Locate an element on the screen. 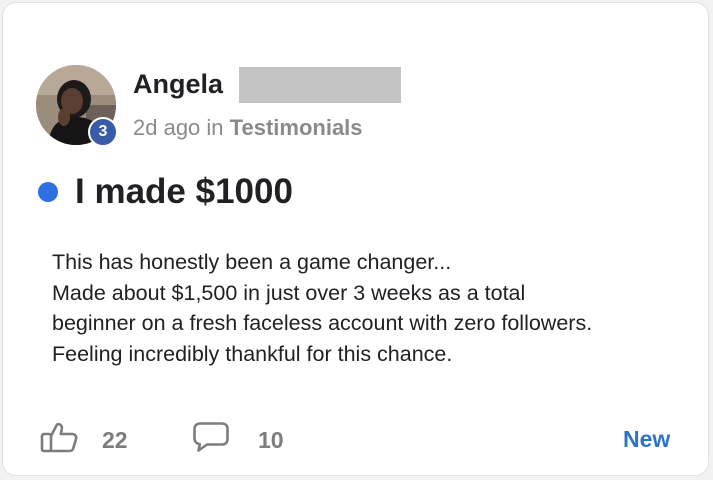  post-category-link: Testimonials is located at coordinates (296, 127).